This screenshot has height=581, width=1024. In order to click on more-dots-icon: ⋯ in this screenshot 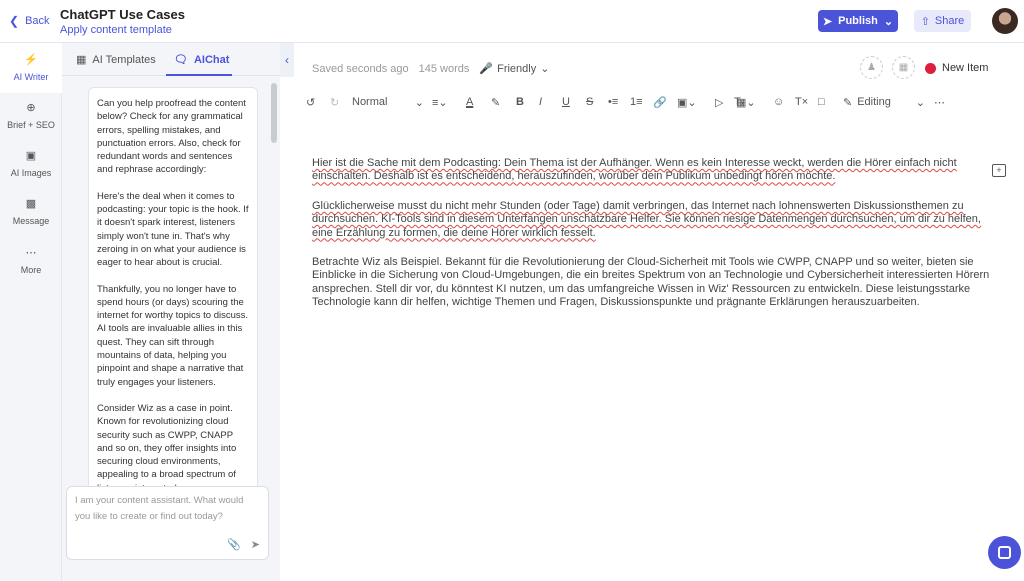, I will do `click(31, 253)`.